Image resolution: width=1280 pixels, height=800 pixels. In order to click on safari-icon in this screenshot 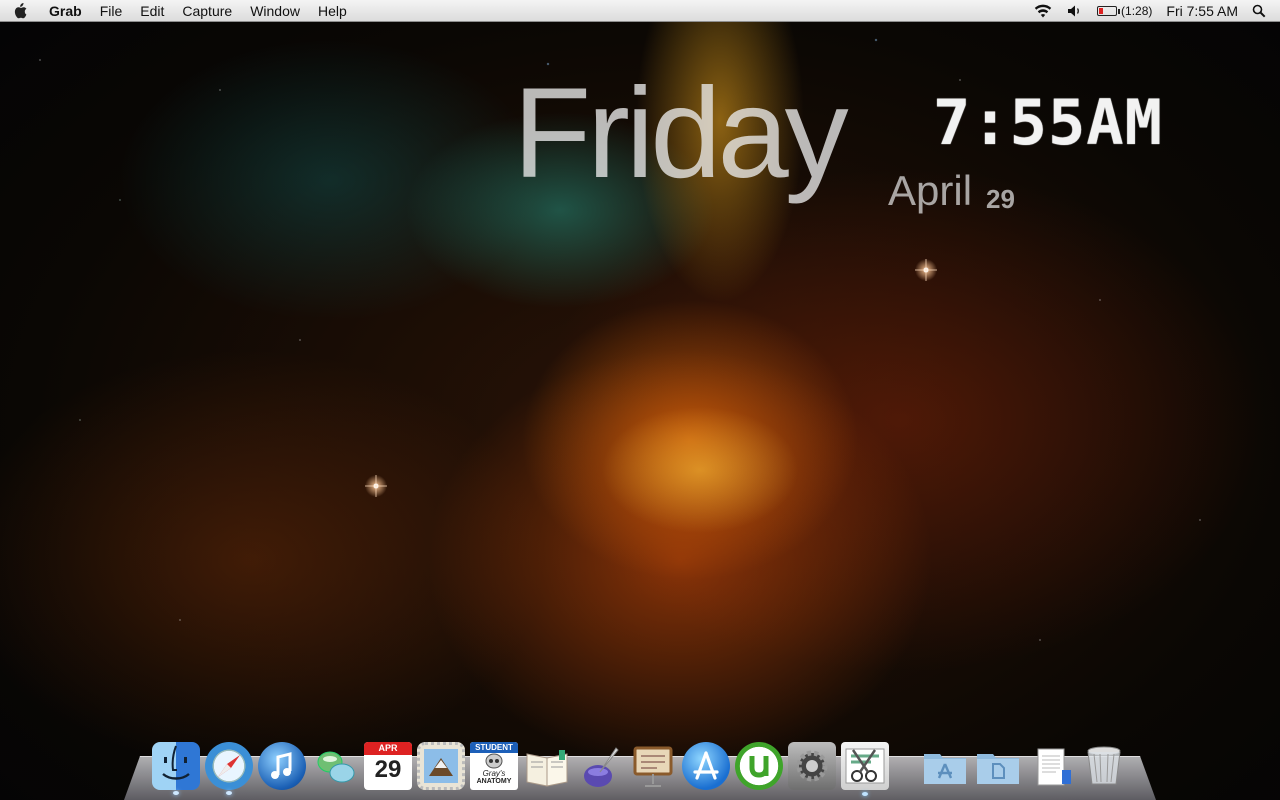, I will do `click(229, 766)`.